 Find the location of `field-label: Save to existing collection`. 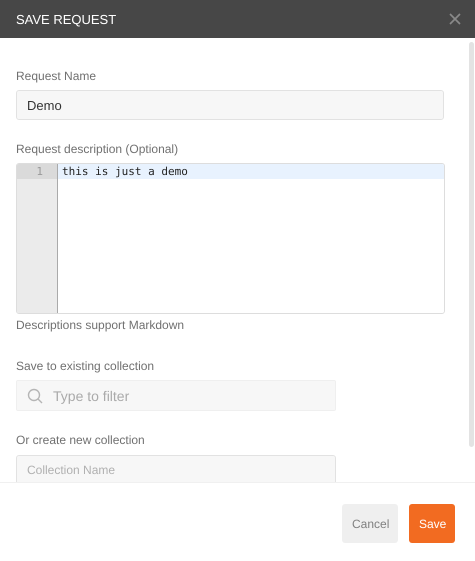

field-label: Save to existing collection is located at coordinates (85, 366).